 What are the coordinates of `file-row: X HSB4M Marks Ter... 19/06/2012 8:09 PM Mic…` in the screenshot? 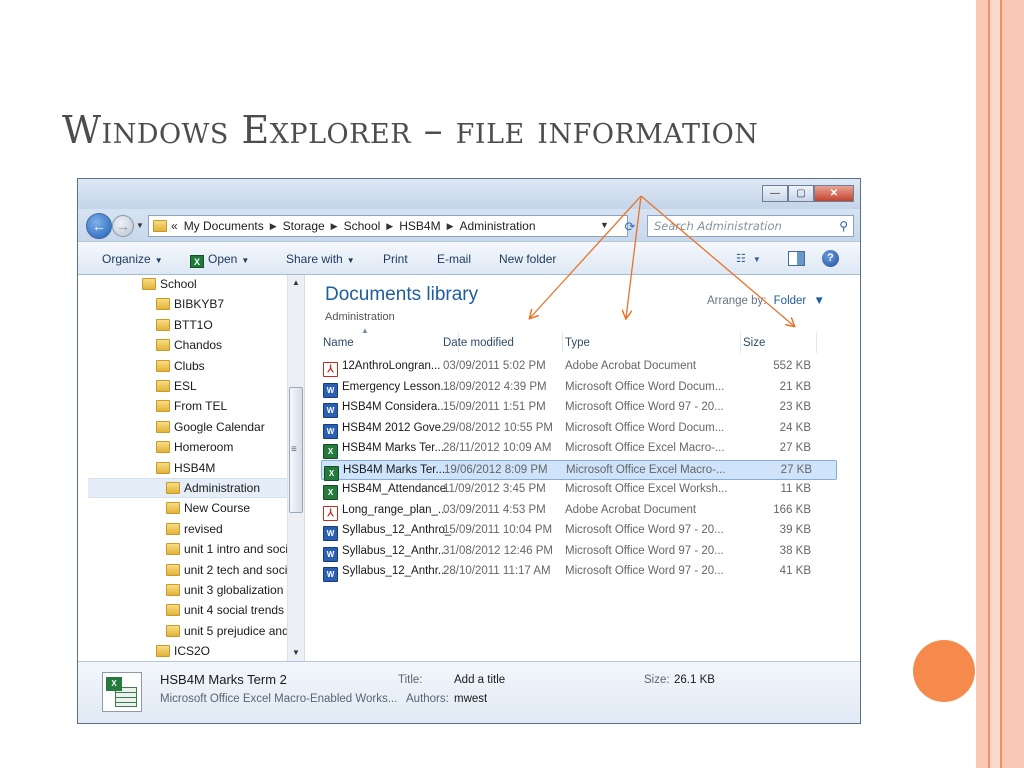 It's located at (579, 470).